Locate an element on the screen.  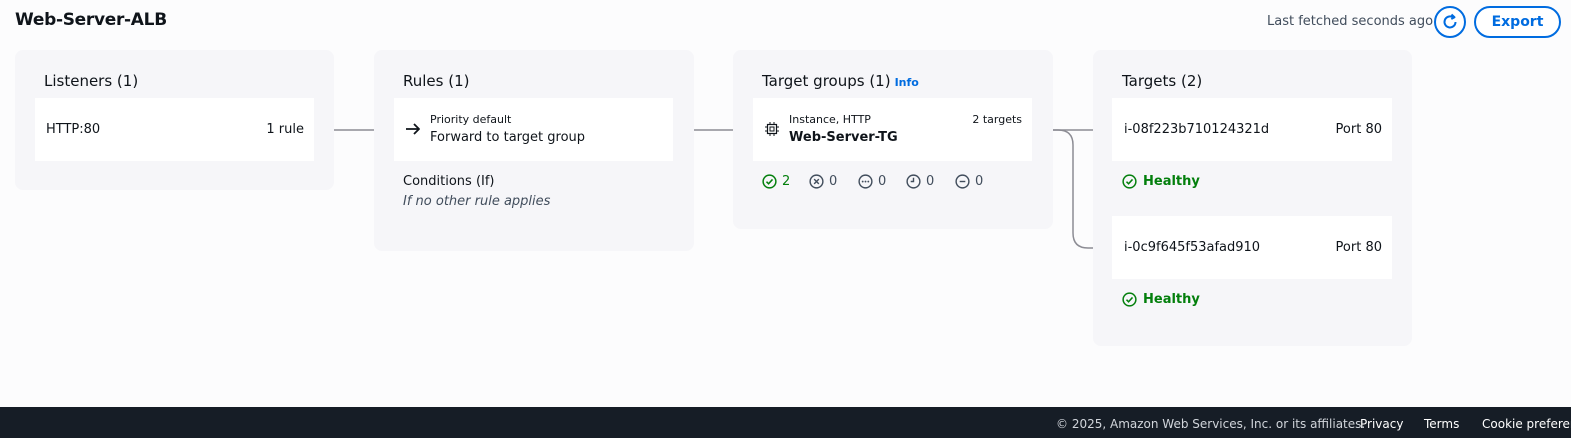
target-group-count: 2 targets is located at coordinates (997, 119).